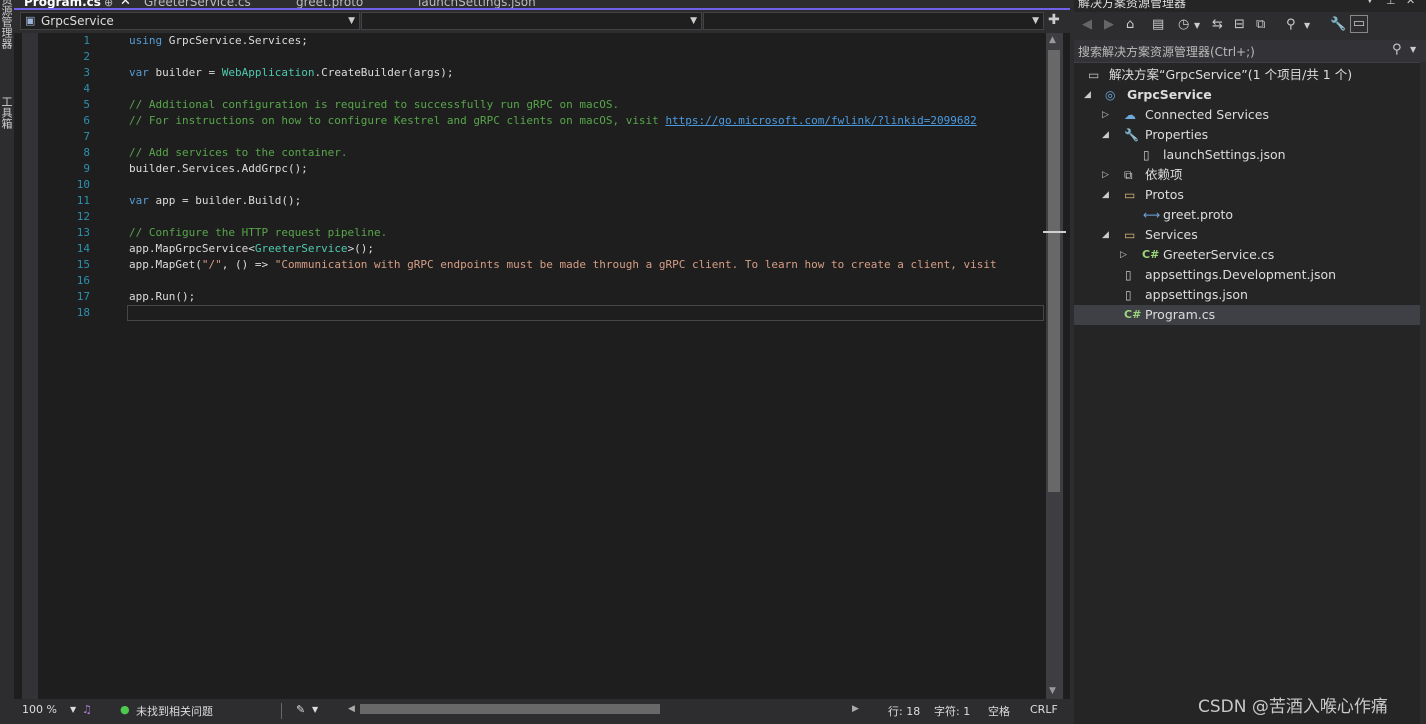 This screenshot has height=724, width=1426. I want to click on scroll-right-arrow-icon: ▶, so click(855, 709).